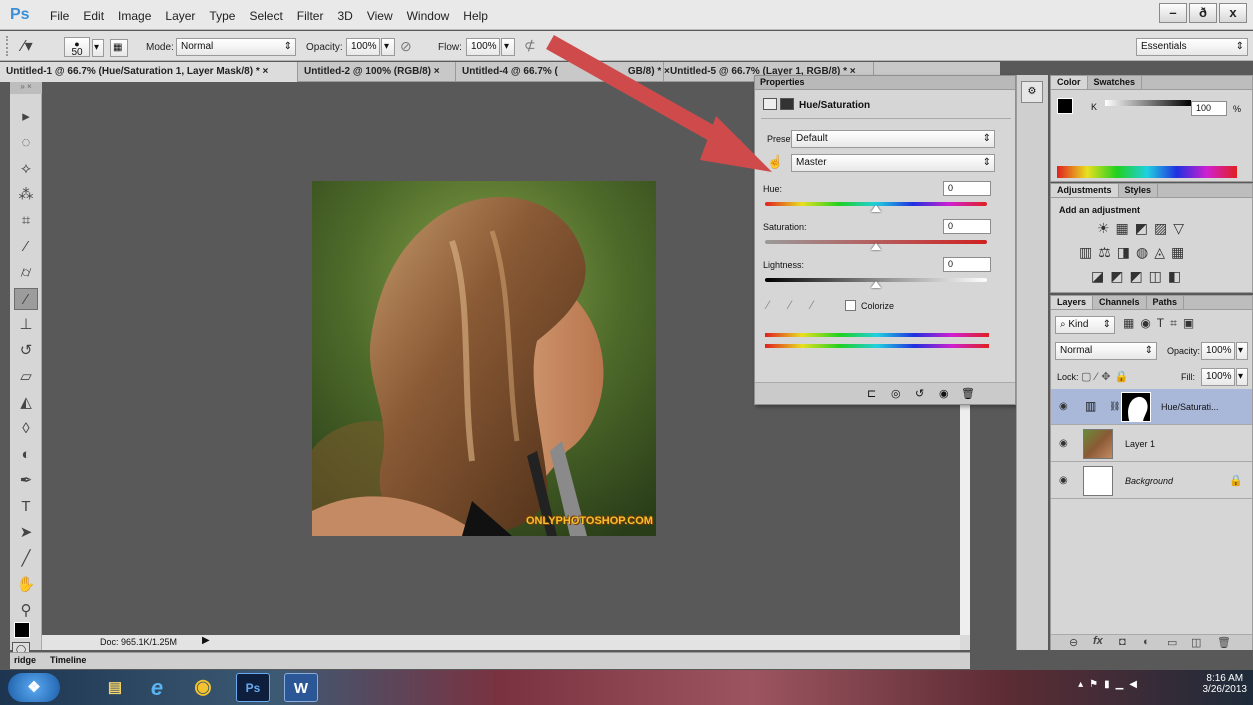  Describe the element at coordinates (1143, 228) in the screenshot. I see `adjustment-icons-row-1: ☀▦◩▨▽` at that location.